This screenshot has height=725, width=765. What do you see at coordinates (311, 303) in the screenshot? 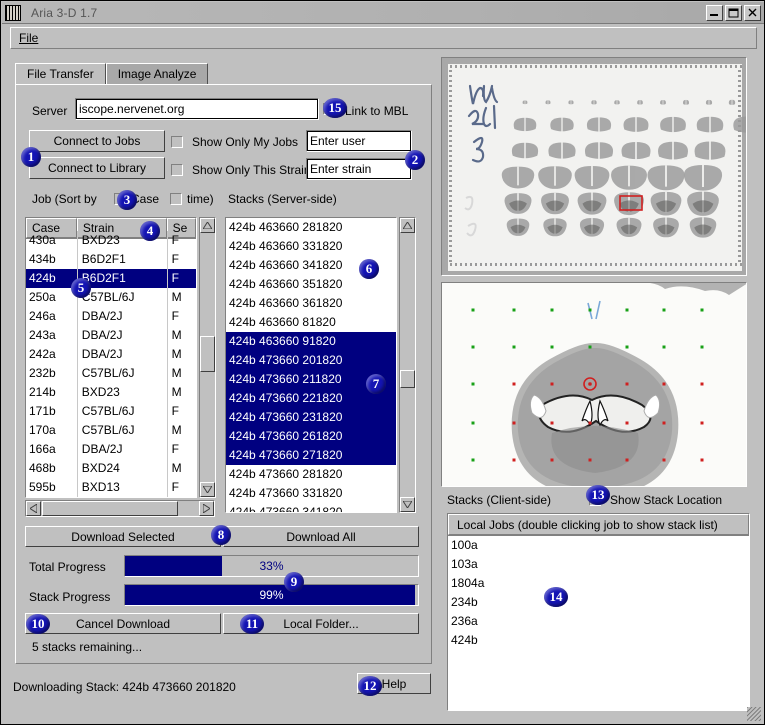
I see `server-stack-row: 424b 463660 361820` at bounding box center [311, 303].